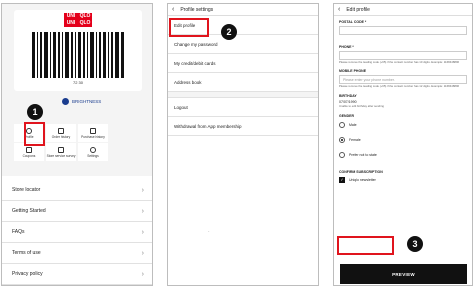 This screenshot has height=289, width=474. What do you see at coordinates (342, 179) in the screenshot?
I see `check-icon: ✓` at bounding box center [342, 179].